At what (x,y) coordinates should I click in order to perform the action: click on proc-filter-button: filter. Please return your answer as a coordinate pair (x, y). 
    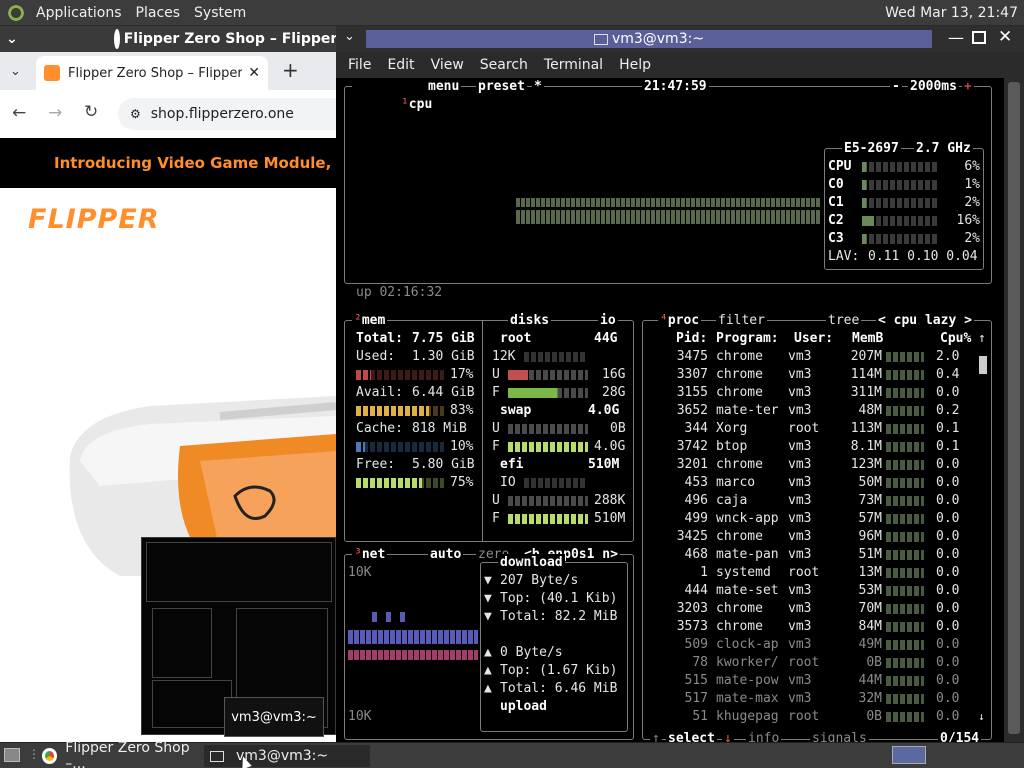
    Looking at the image, I should click on (741, 321).